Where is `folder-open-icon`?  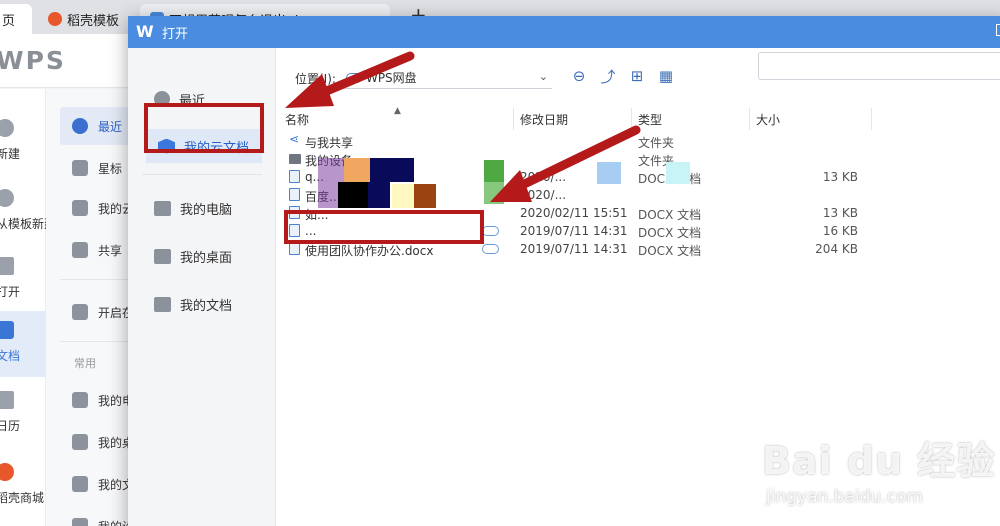
folder-open-icon is located at coordinates (7, 266).